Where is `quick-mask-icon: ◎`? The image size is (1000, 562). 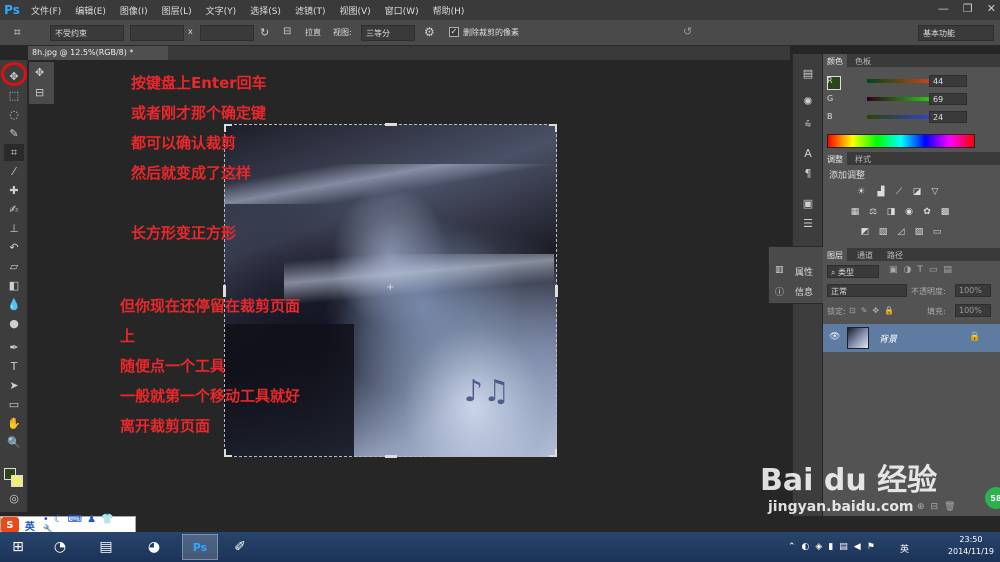
quick-mask-icon: ◎ is located at coordinates (14, 498).